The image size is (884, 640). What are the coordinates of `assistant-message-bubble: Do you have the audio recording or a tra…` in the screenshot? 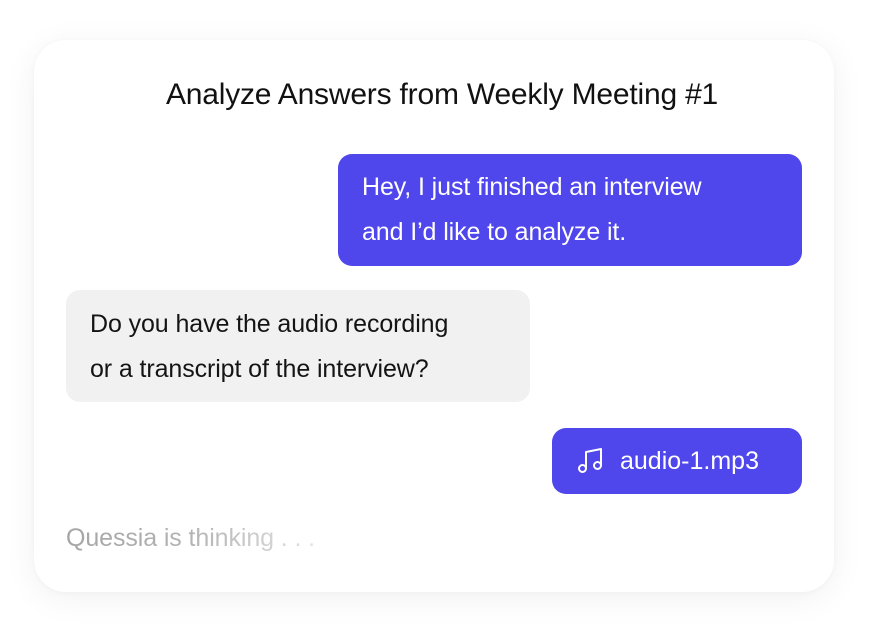 It's located at (298, 346).